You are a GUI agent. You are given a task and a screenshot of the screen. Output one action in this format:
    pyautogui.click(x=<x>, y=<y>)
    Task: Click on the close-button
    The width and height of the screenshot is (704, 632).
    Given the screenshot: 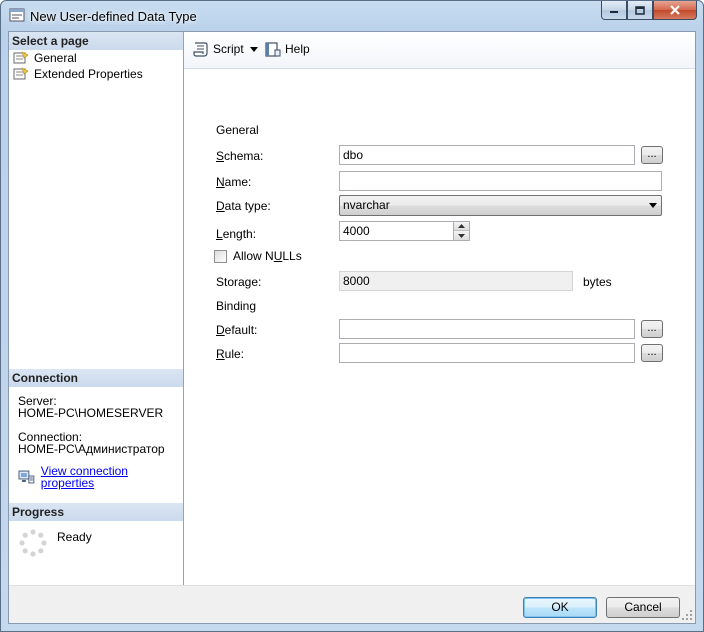 What is the action you would take?
    pyautogui.click(x=675, y=10)
    